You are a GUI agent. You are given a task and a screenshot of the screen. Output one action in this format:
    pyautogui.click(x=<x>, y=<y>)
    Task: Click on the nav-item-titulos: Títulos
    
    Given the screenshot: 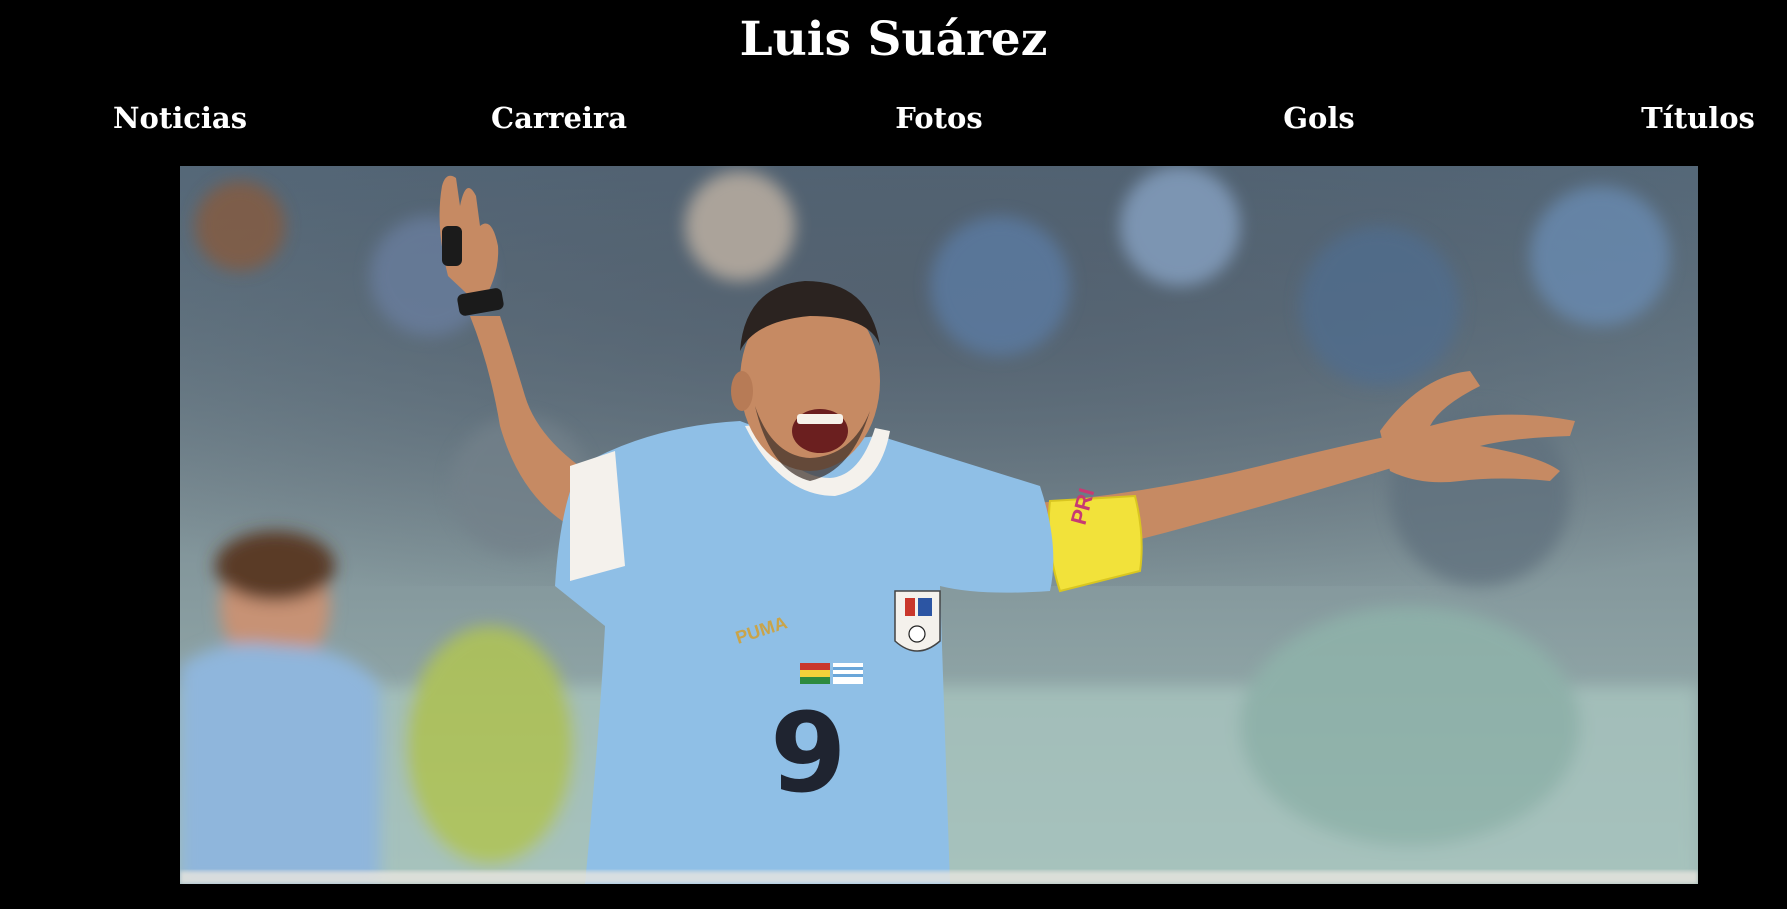 What is the action you would take?
    pyautogui.click(x=1698, y=118)
    